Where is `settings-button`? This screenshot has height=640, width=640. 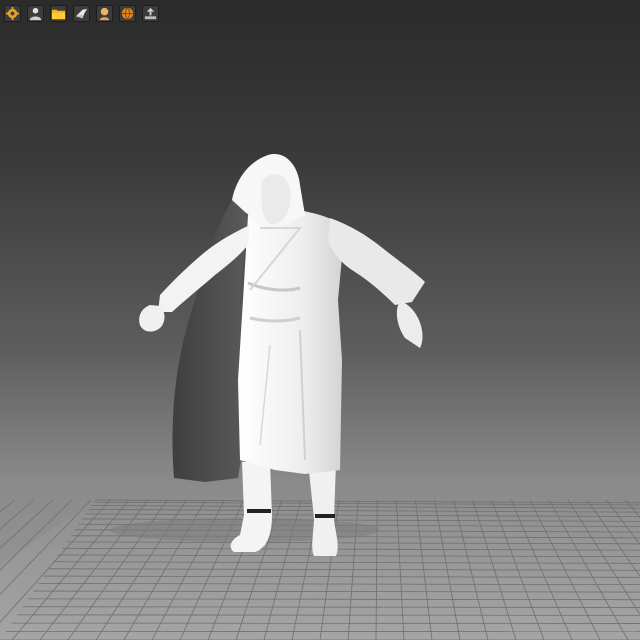
settings-button is located at coordinates (12, 13).